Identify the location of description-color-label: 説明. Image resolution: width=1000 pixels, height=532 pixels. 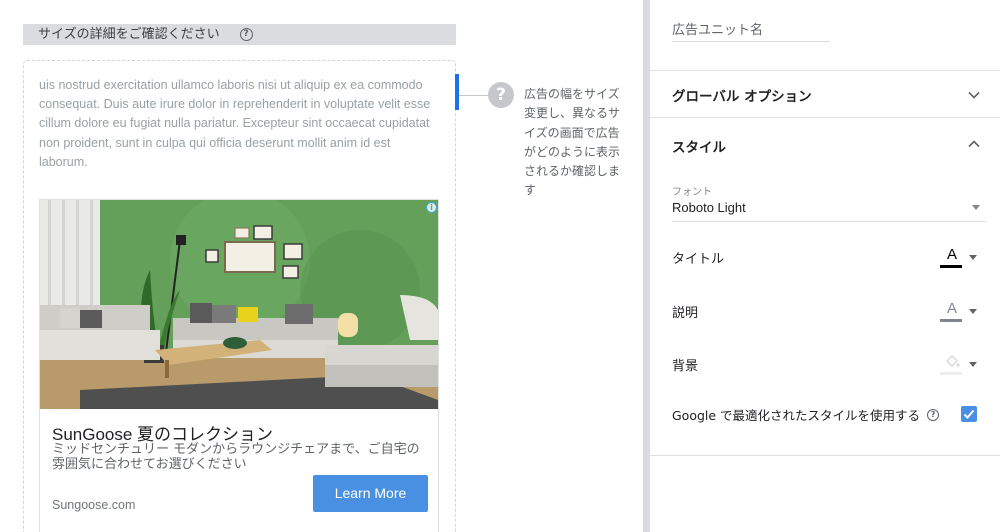
(685, 313).